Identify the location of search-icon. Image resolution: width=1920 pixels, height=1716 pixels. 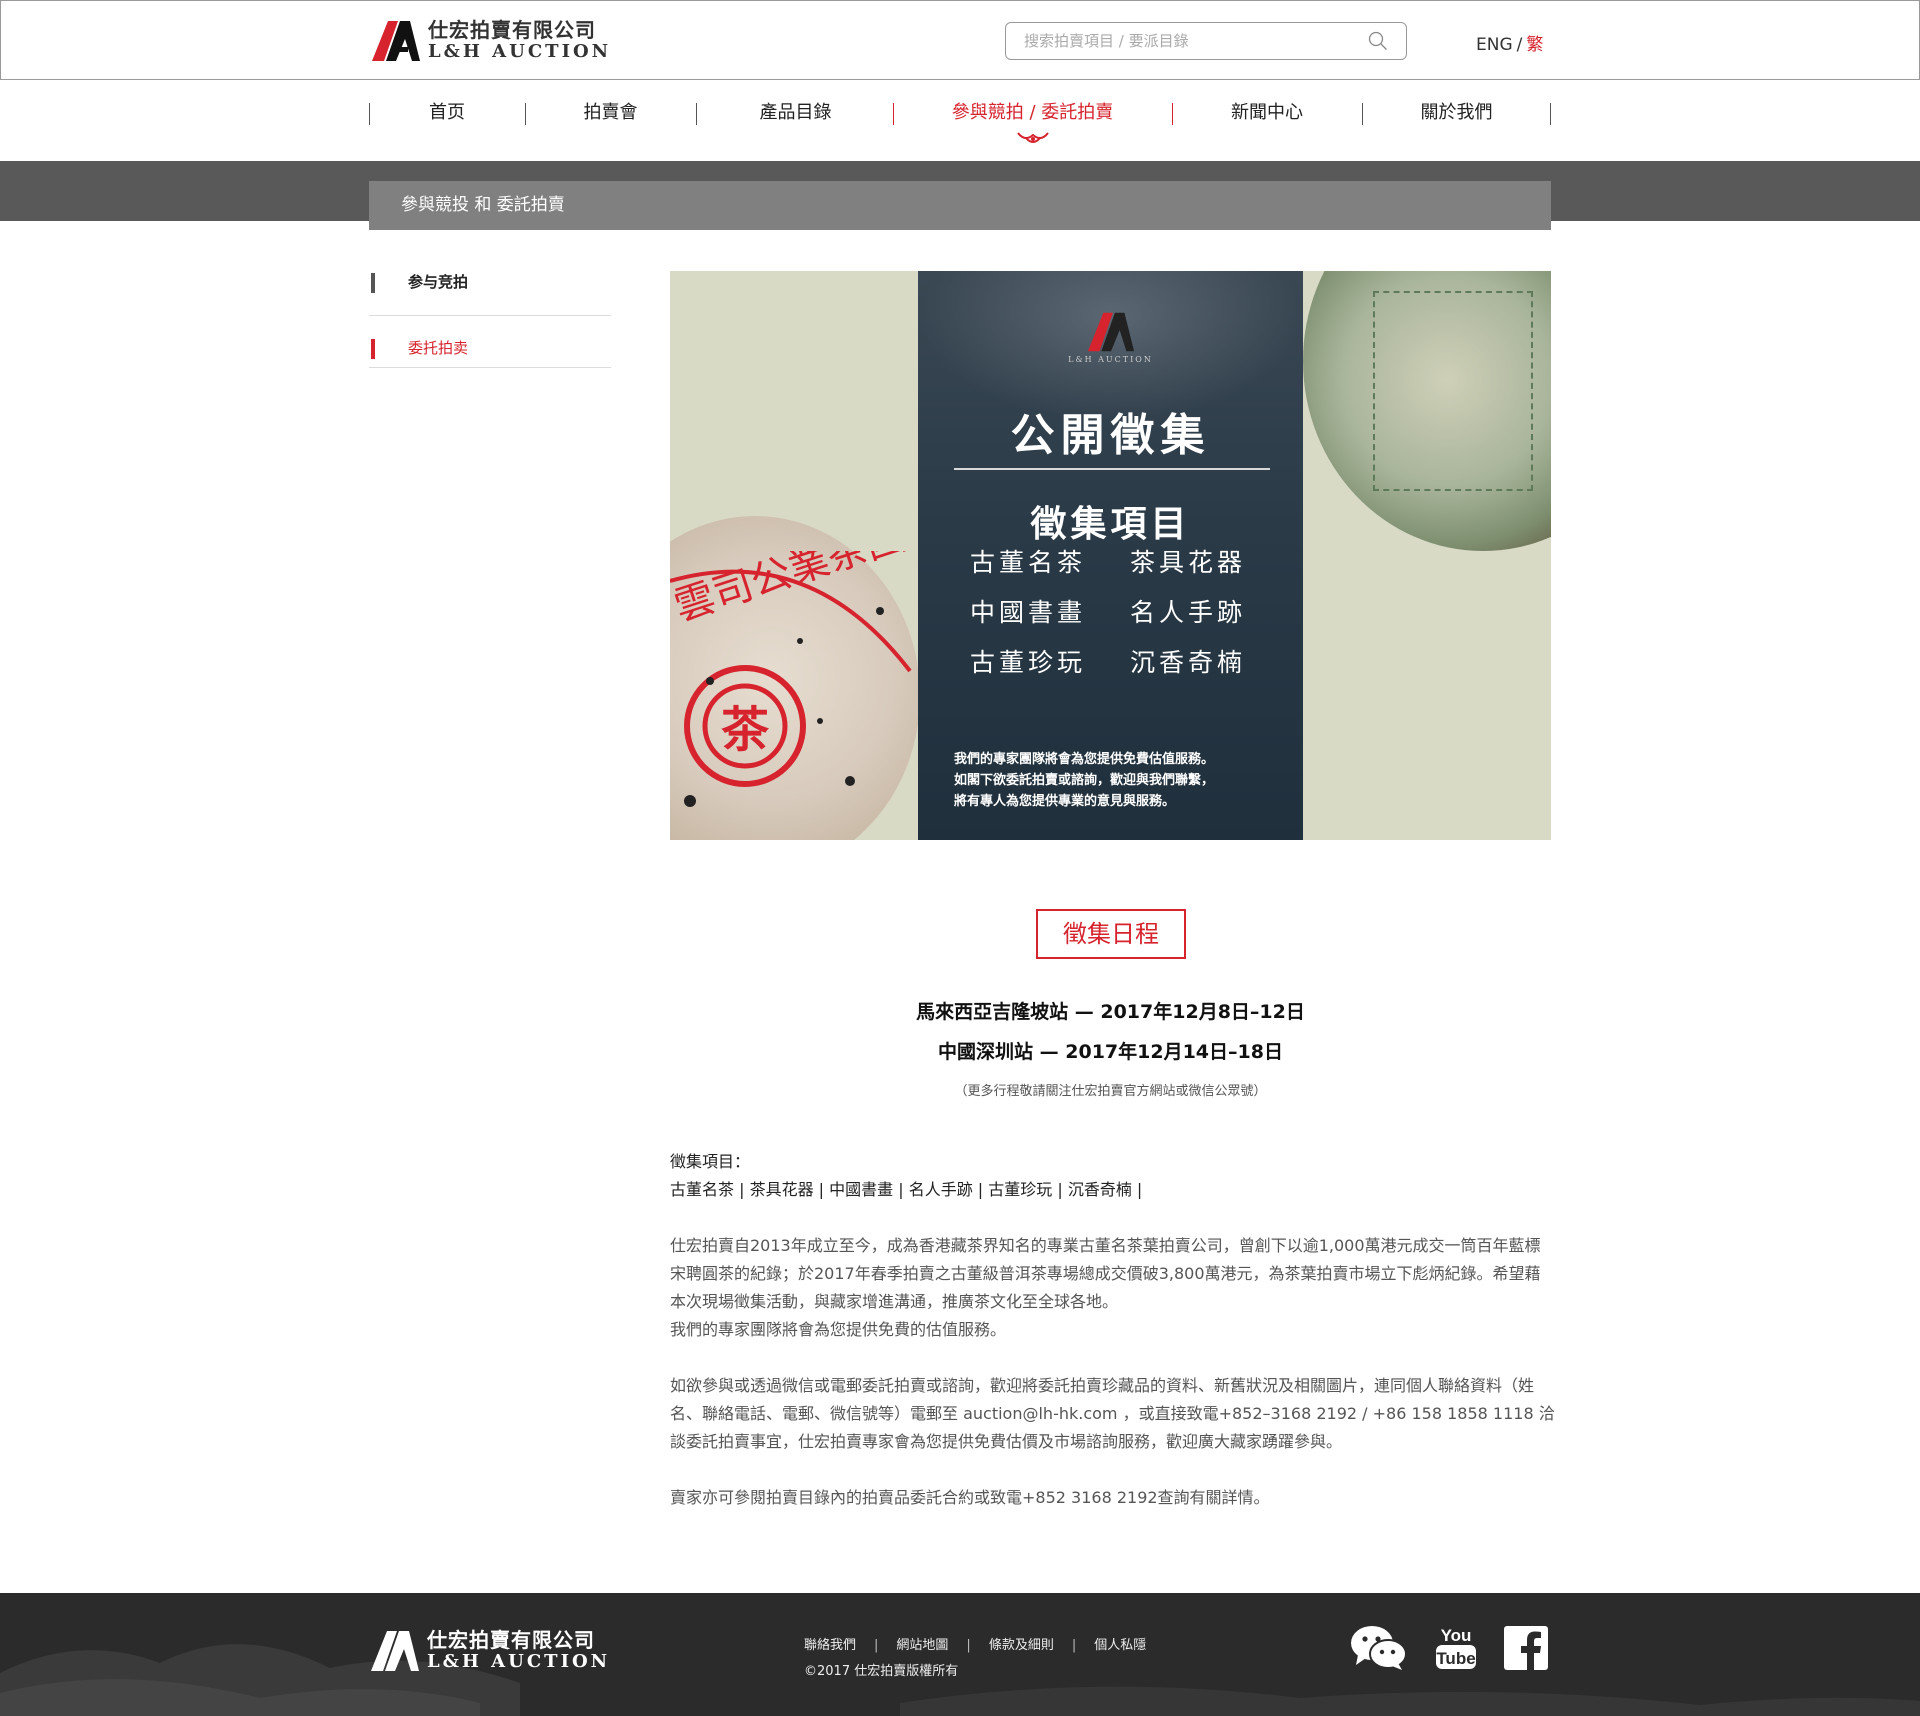
(1378, 41).